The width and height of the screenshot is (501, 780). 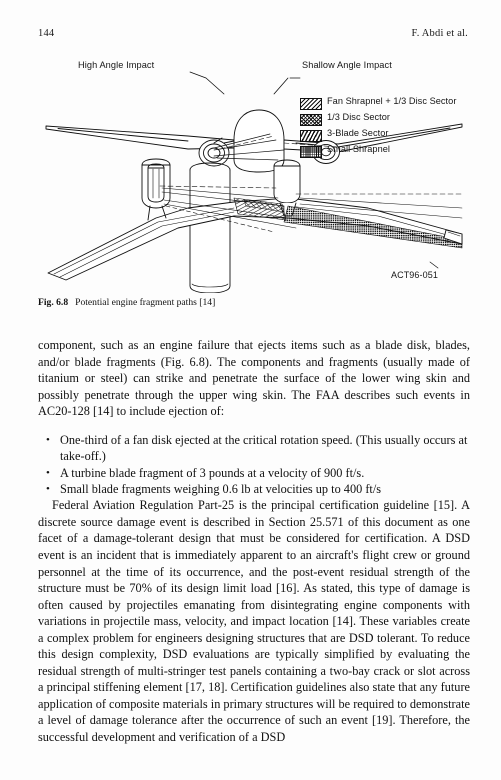 I want to click on legend-item: 3-Blade Sector, so click(x=385, y=135).